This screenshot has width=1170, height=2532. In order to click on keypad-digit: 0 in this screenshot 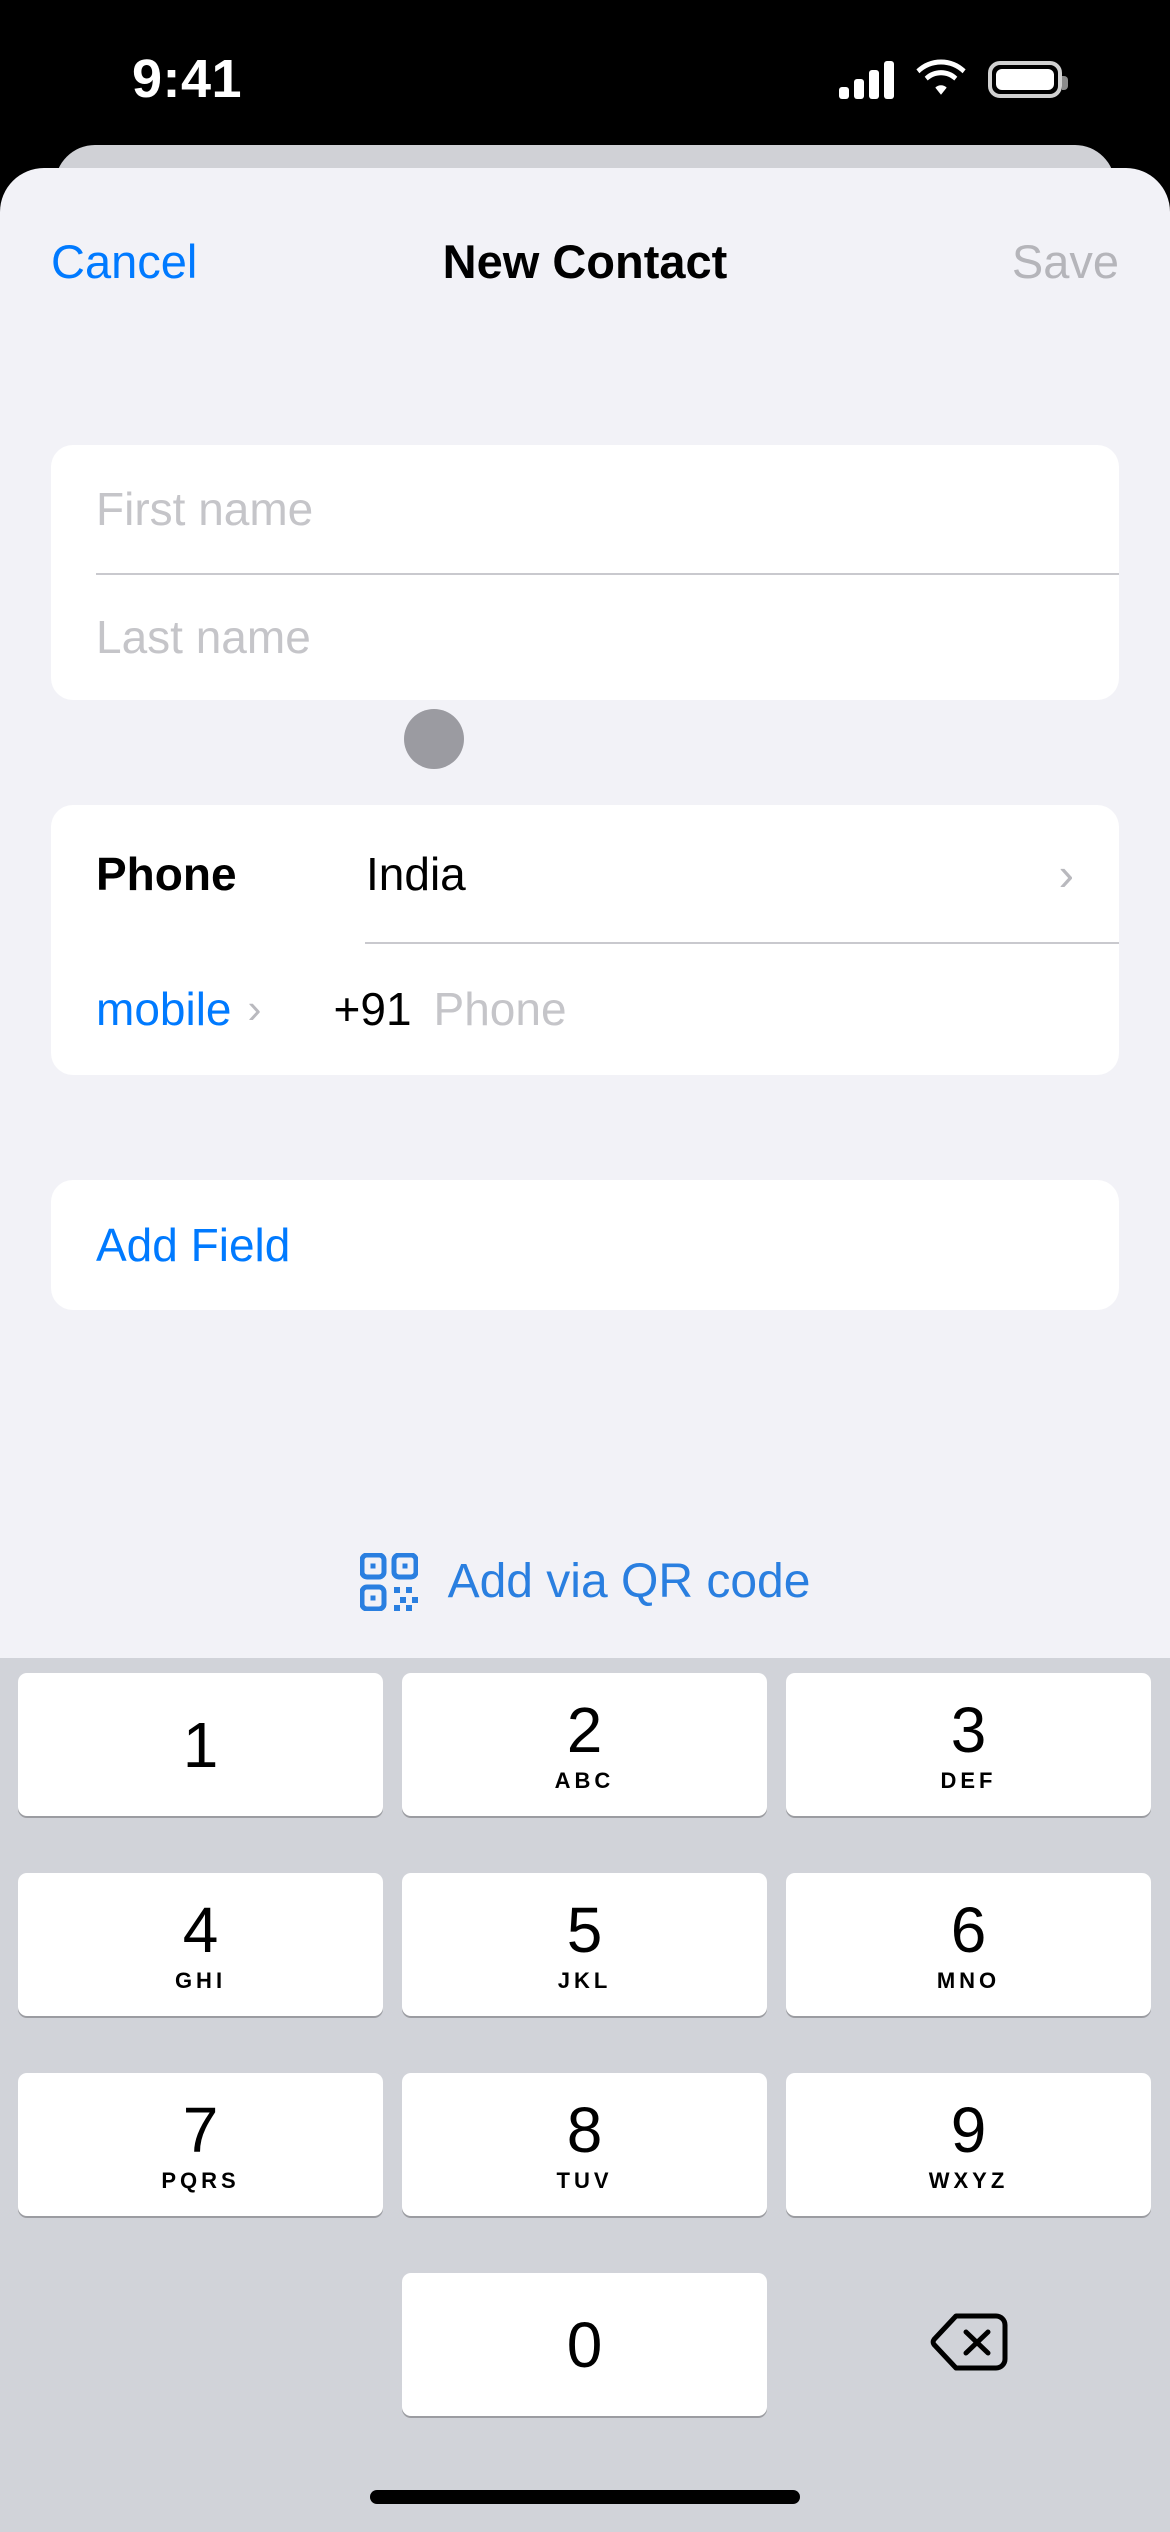, I will do `click(584, 2344)`.